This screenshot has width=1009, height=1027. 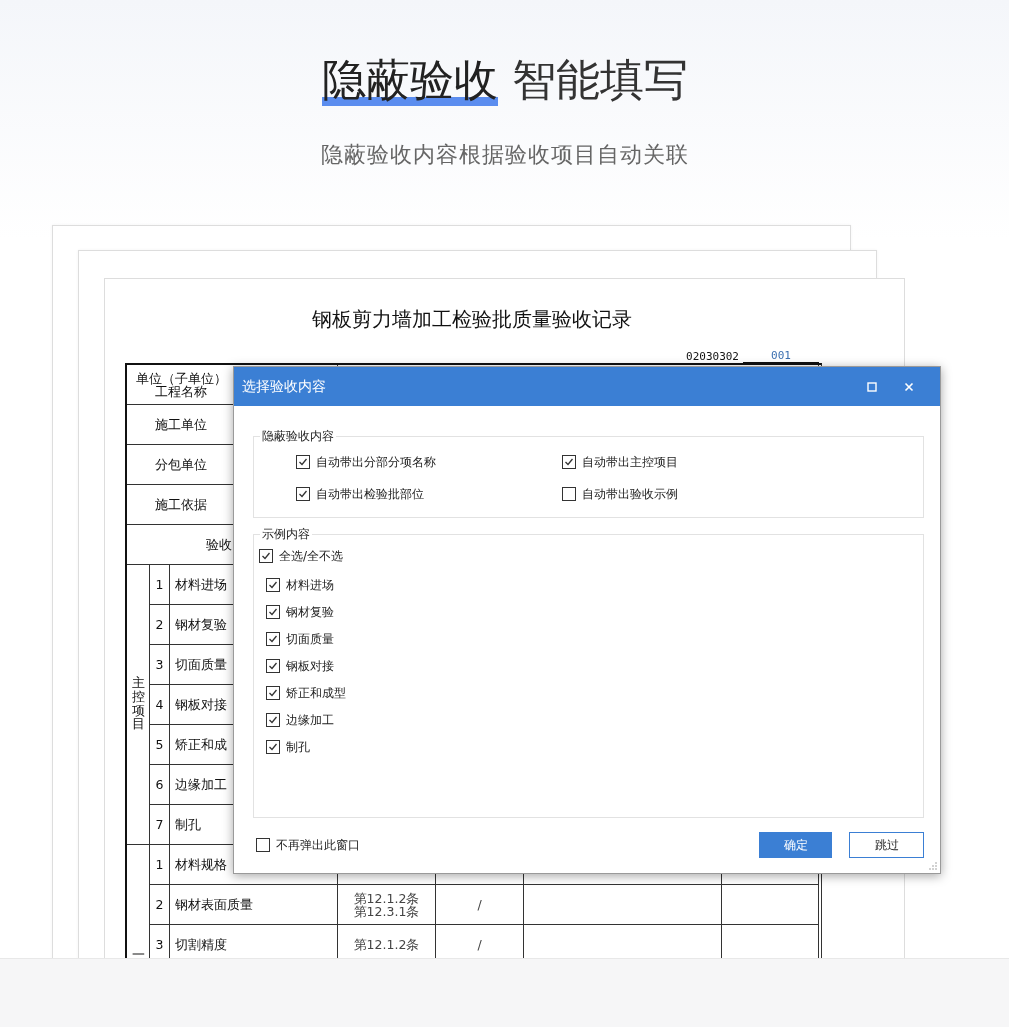 What do you see at coordinates (587, 386) in the screenshot?
I see `dialog-title-bar: 选择验收内容` at bounding box center [587, 386].